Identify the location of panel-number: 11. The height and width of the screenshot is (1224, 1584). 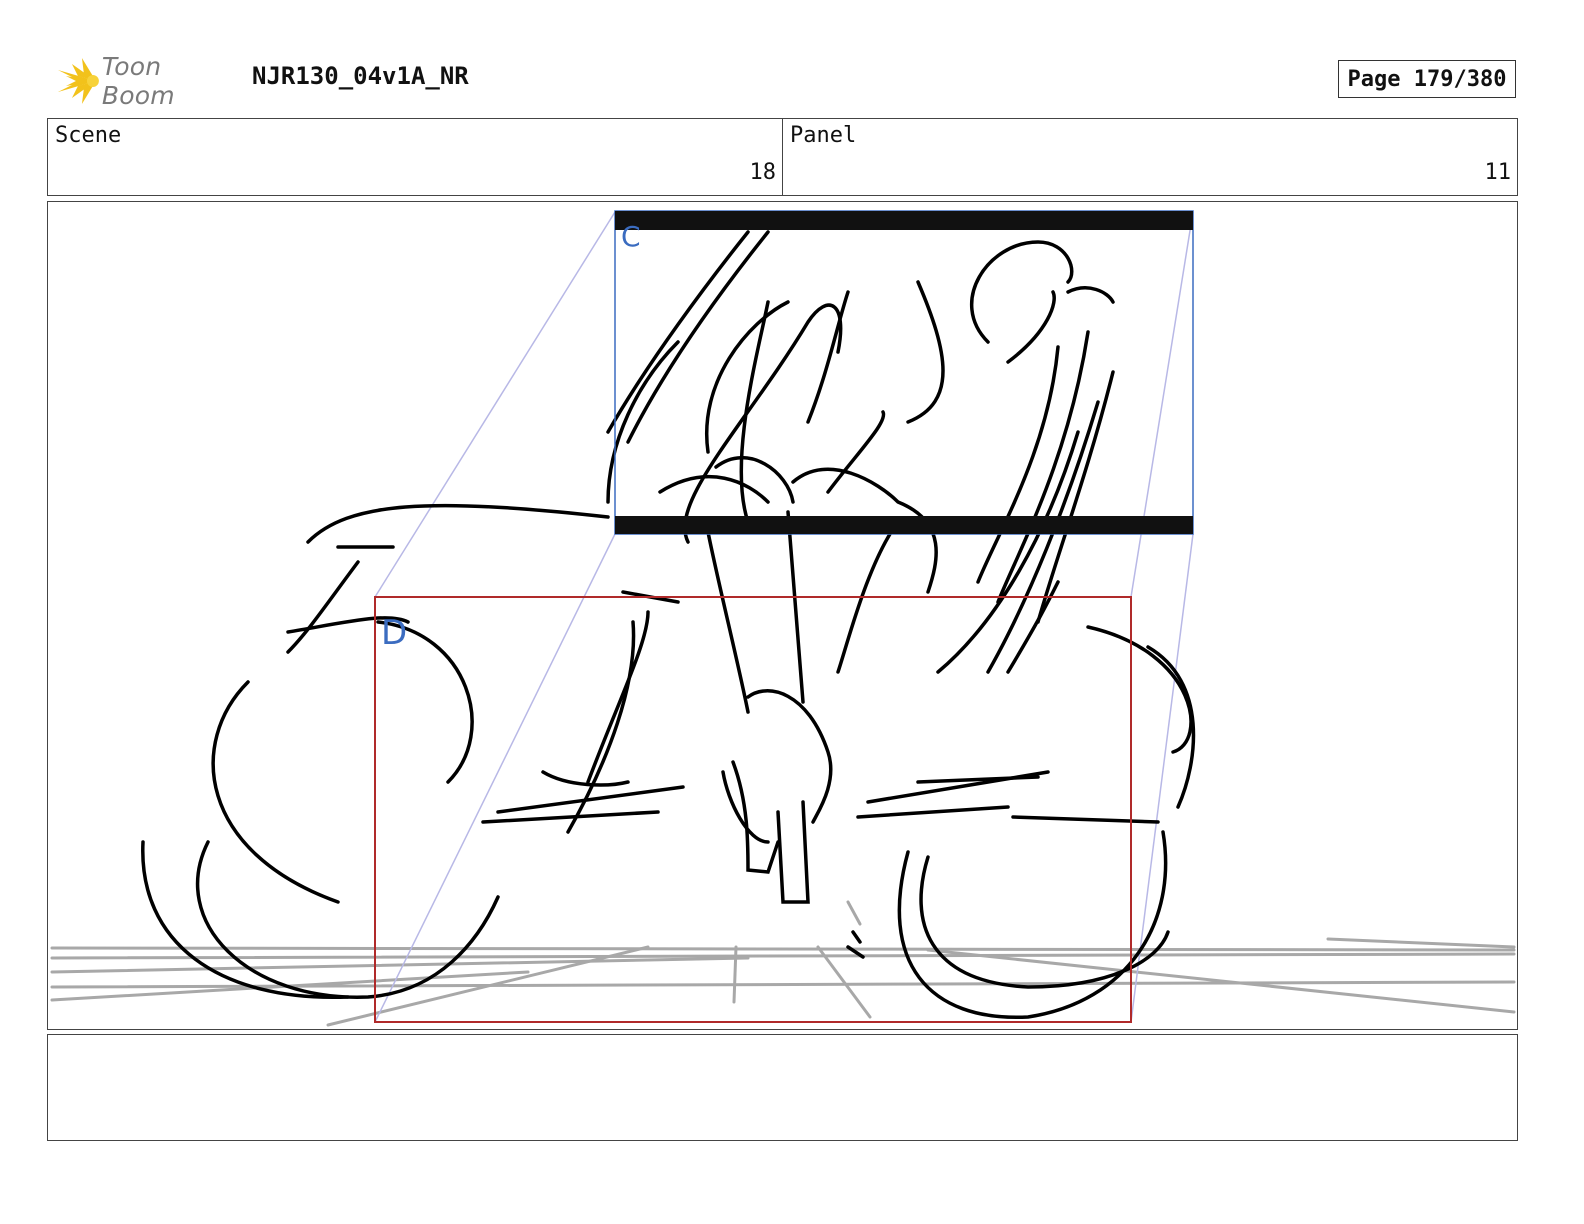
(1498, 172).